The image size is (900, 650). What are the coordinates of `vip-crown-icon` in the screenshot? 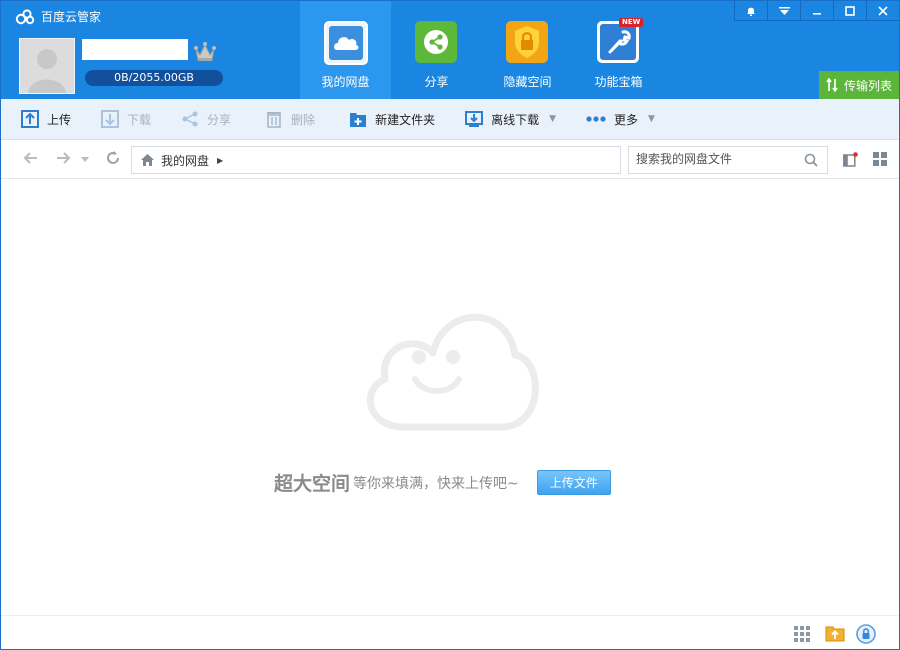 It's located at (205, 52).